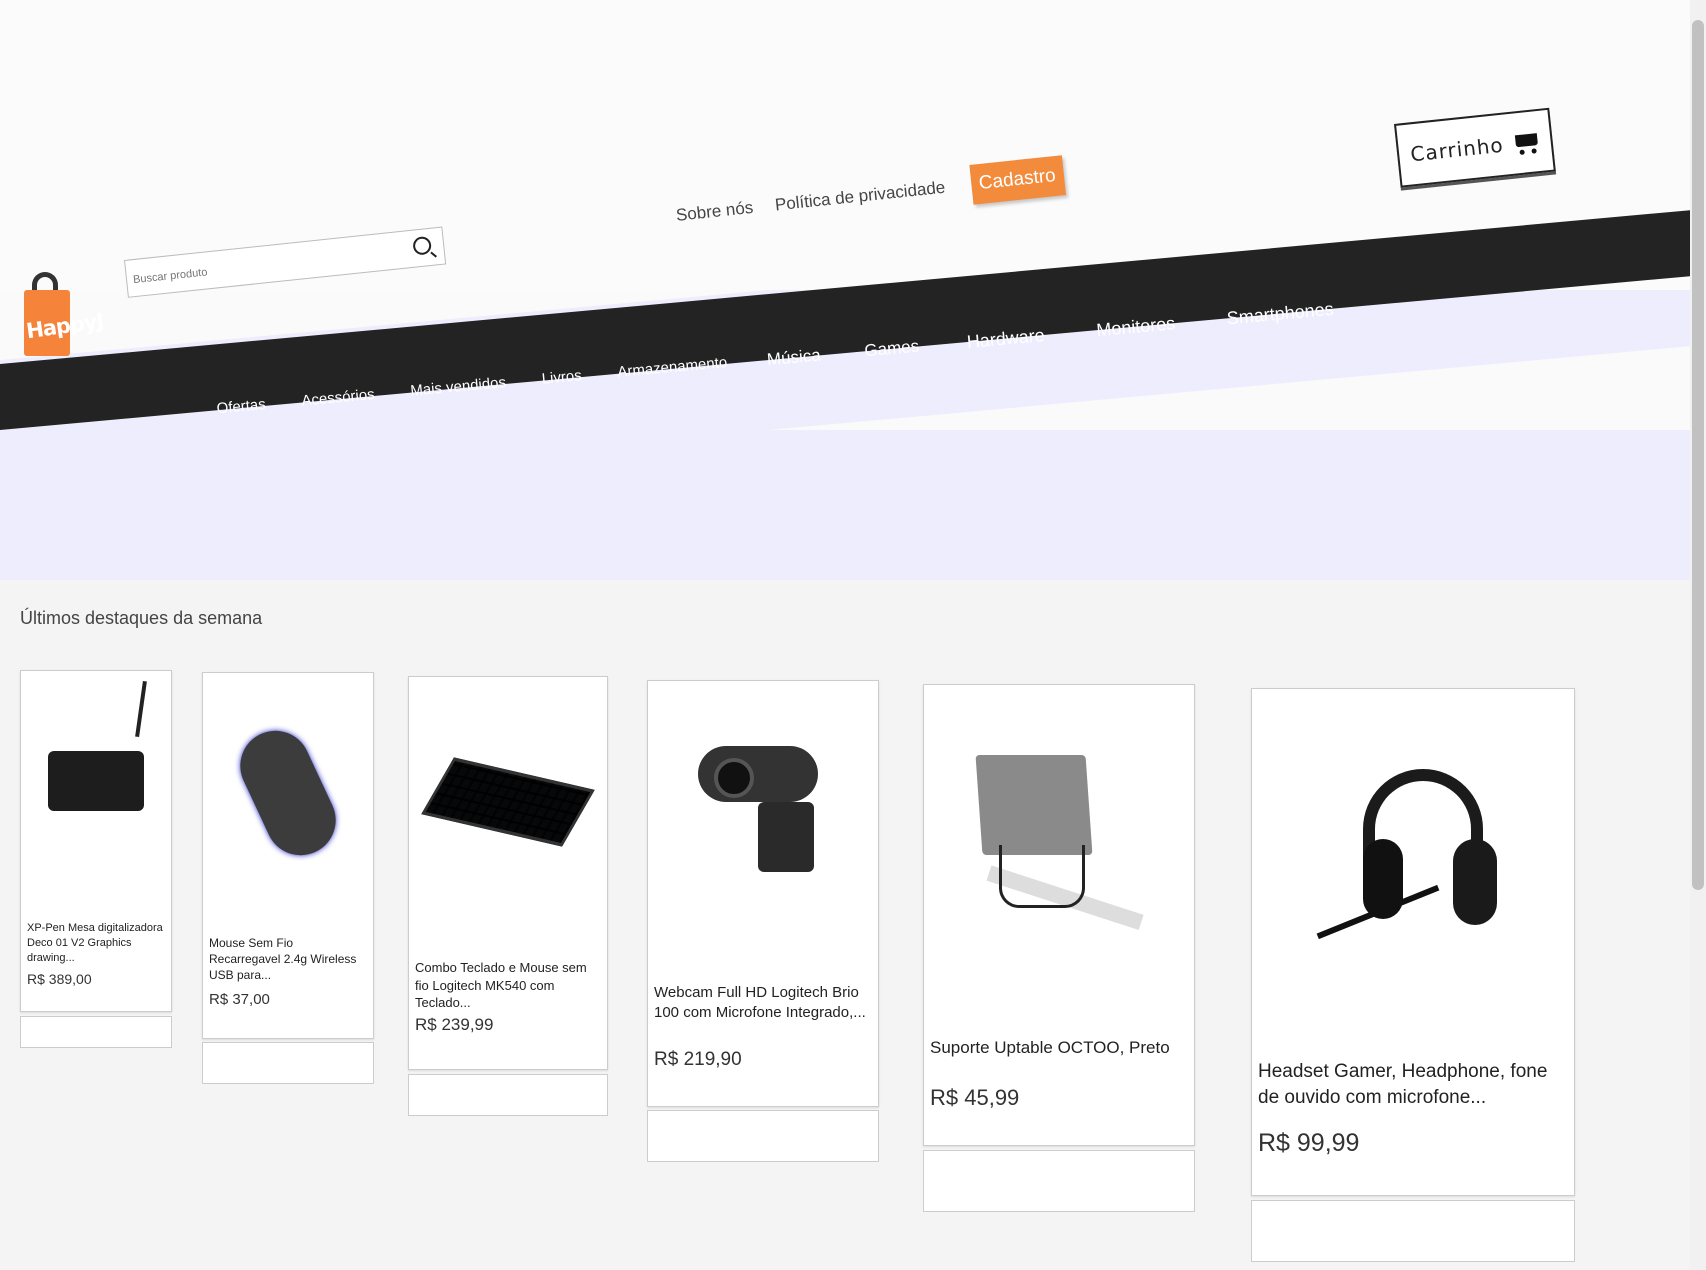  I want to click on product-name: Suporte Uptable OCTOO, Preto, so click(1050, 1047).